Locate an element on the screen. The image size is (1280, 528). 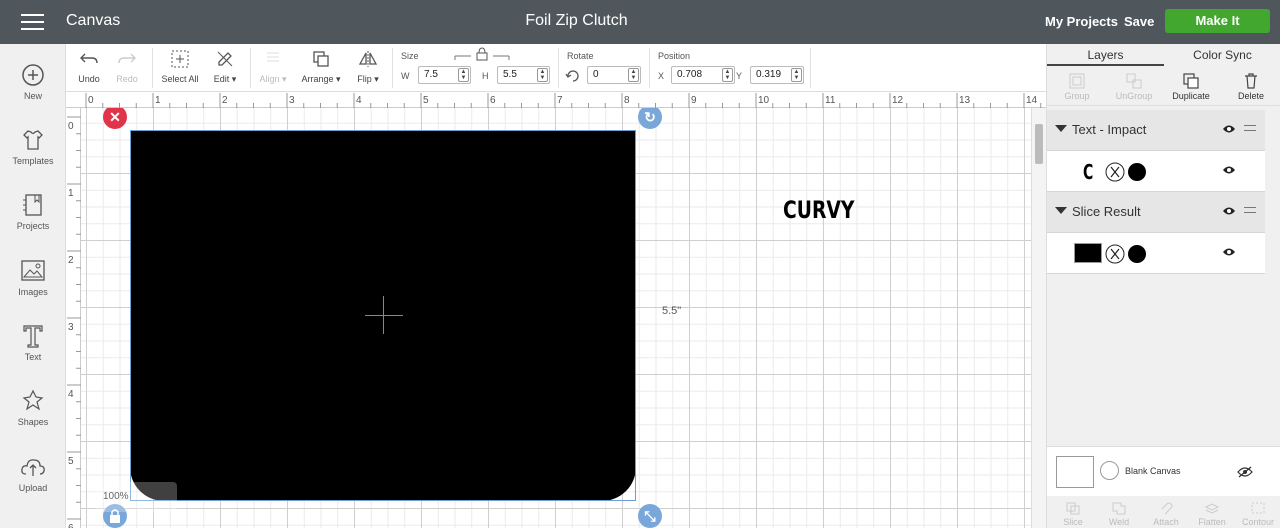
x-label: X is located at coordinates (661, 76).